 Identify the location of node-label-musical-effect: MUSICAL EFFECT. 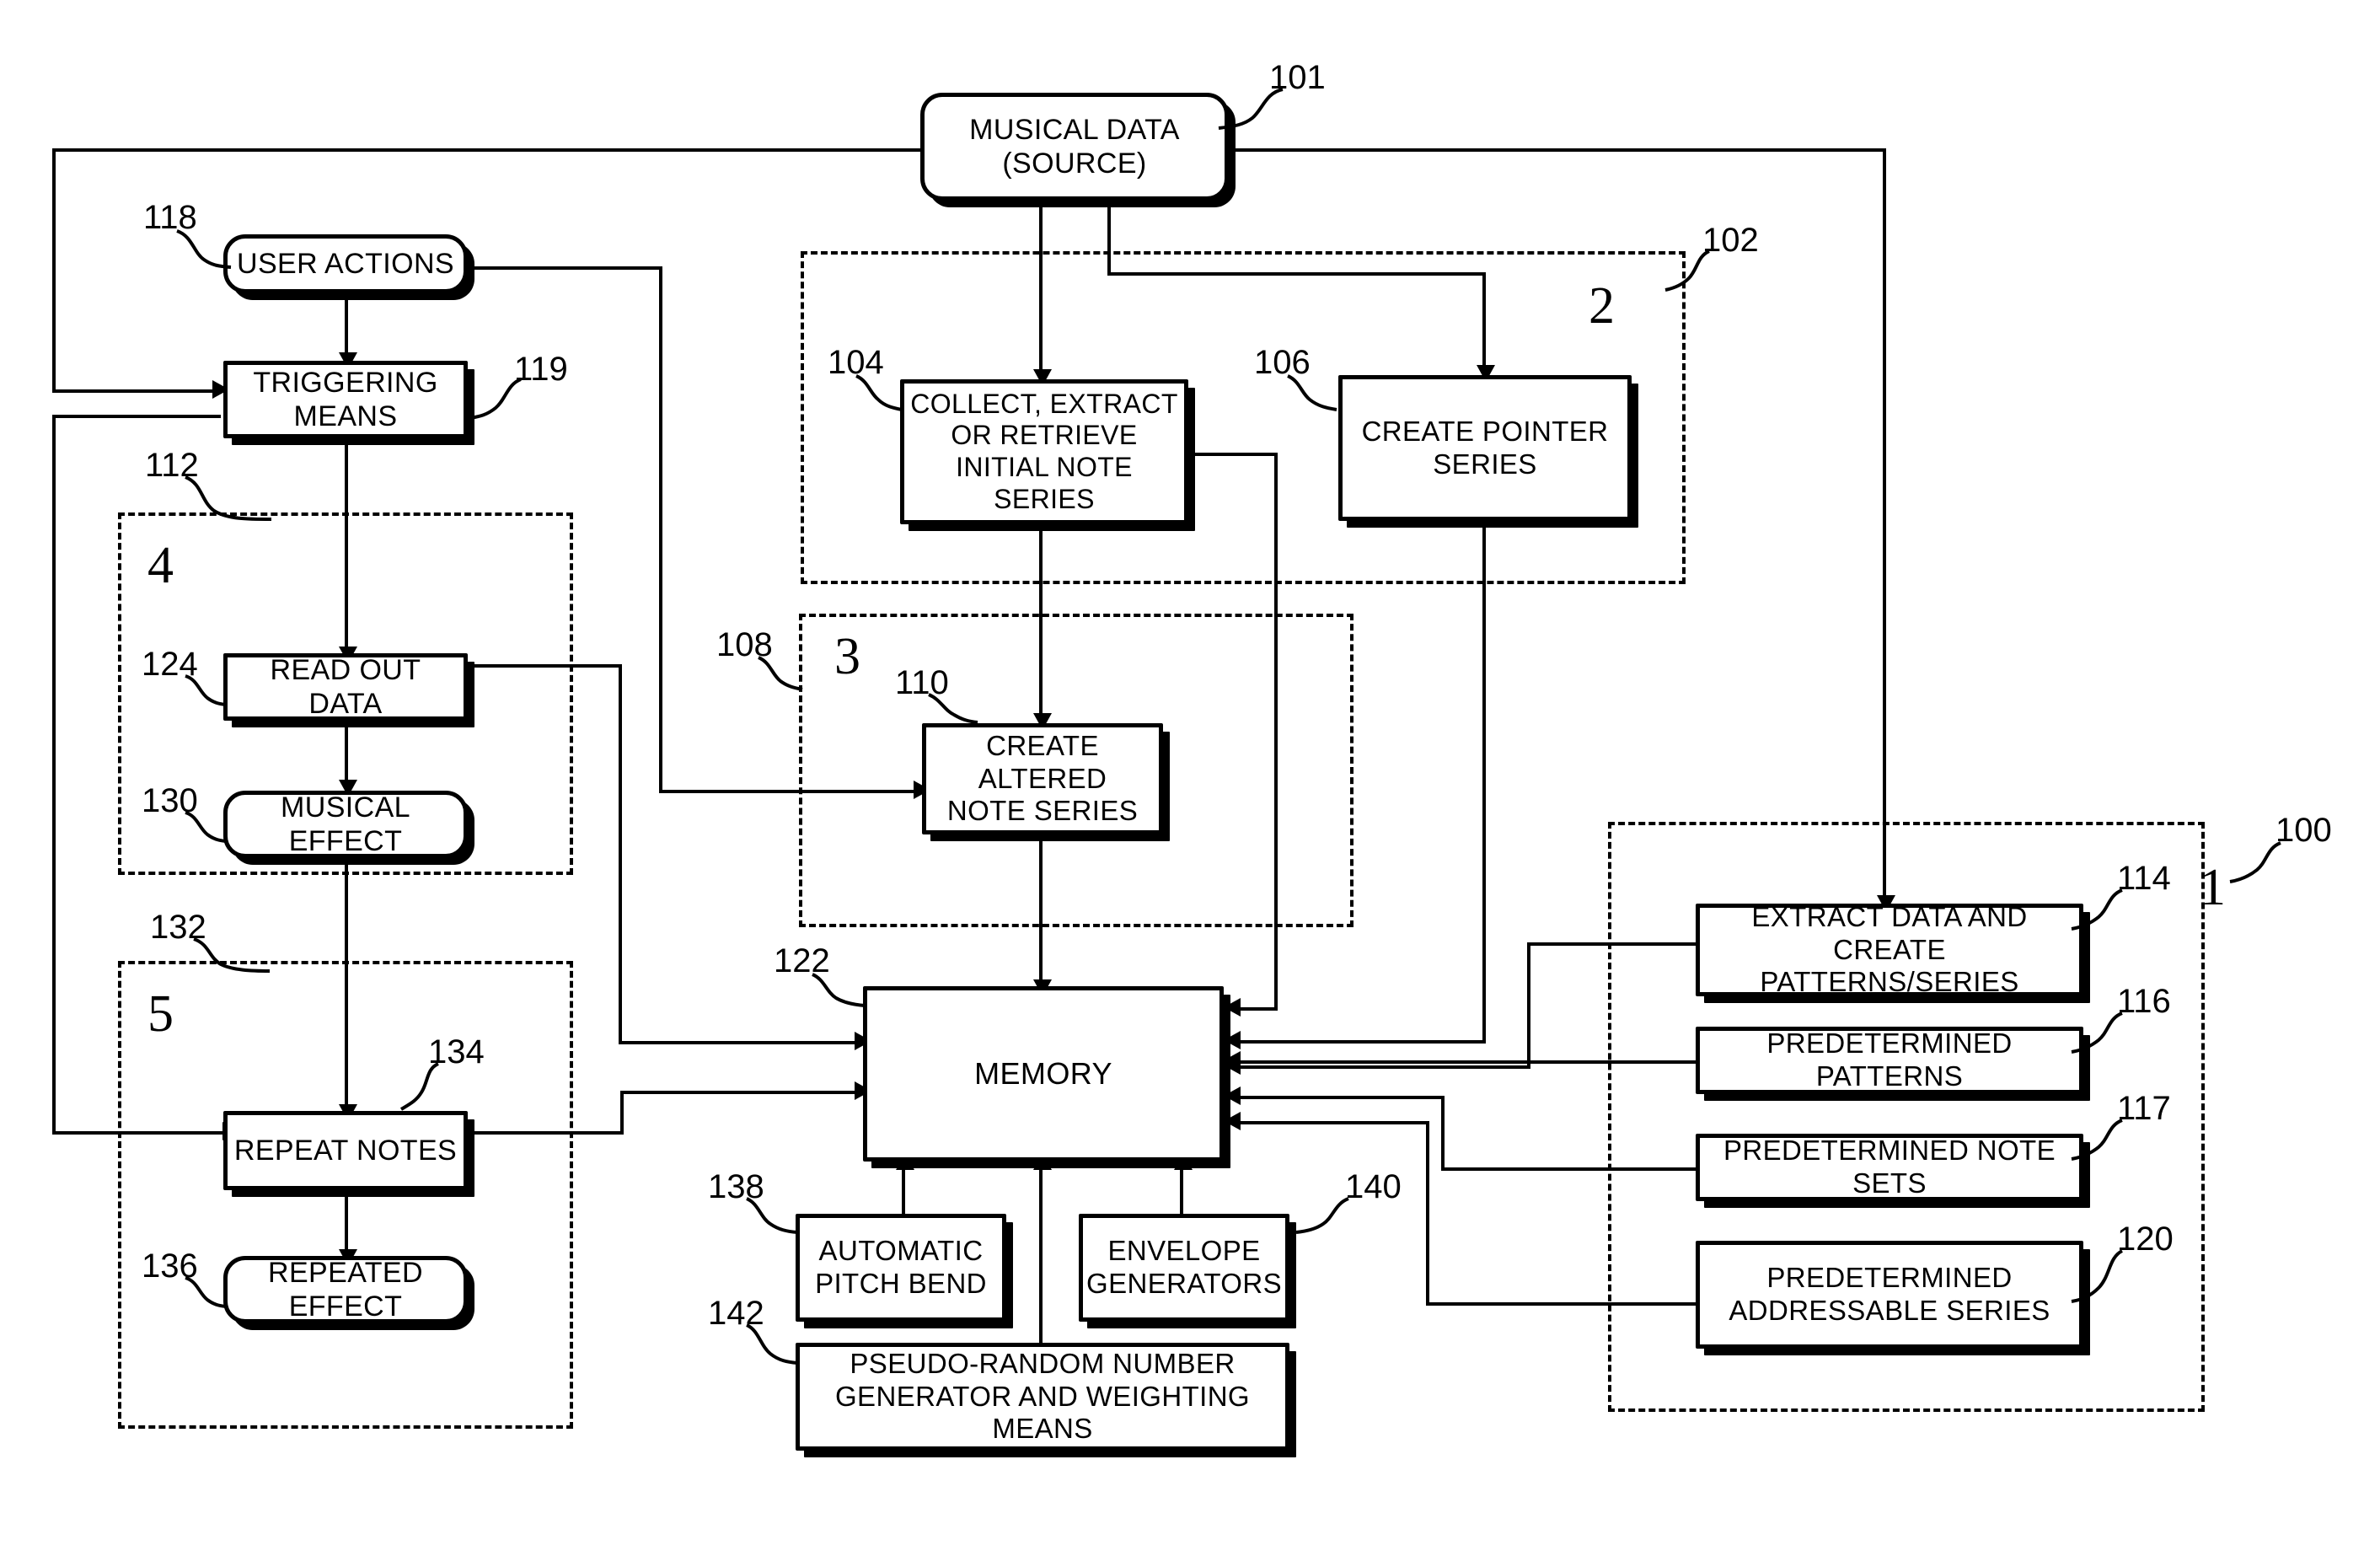
(345, 824).